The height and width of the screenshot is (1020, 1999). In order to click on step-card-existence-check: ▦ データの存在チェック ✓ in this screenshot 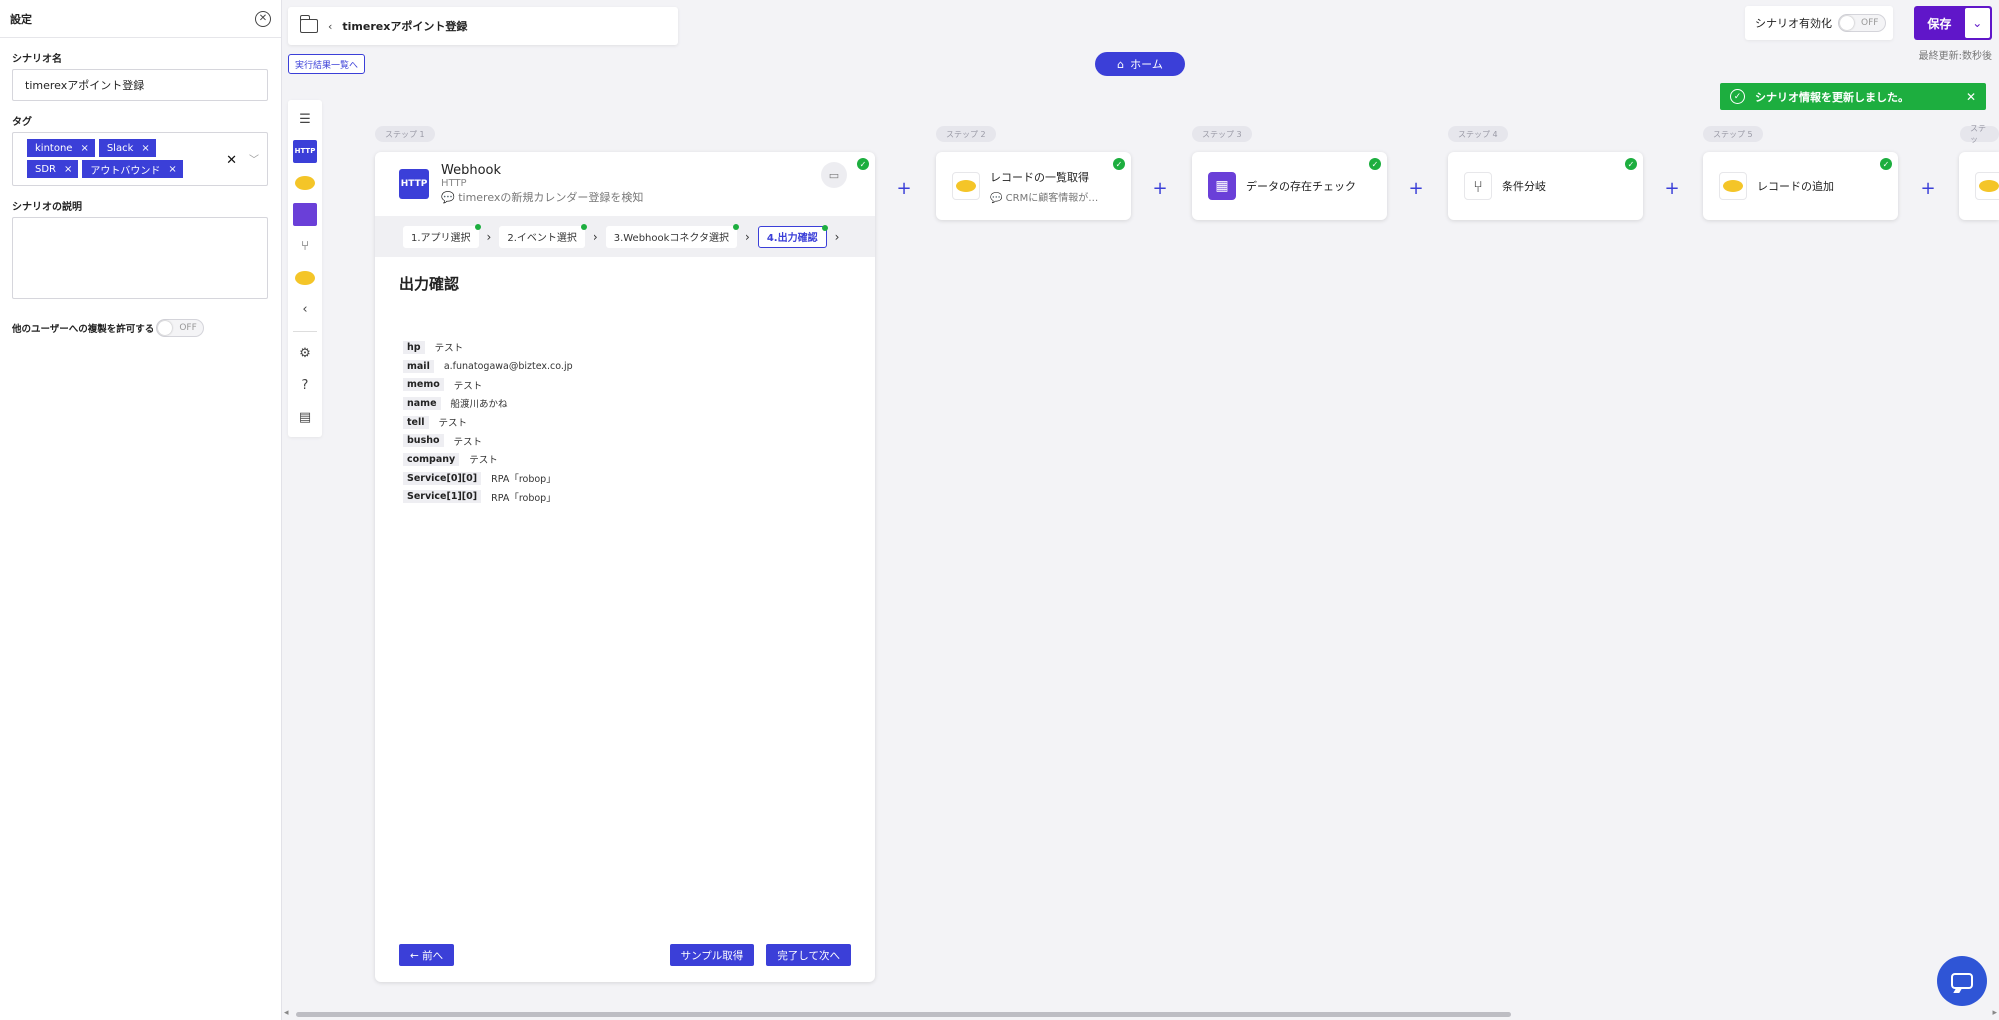, I will do `click(1289, 186)`.